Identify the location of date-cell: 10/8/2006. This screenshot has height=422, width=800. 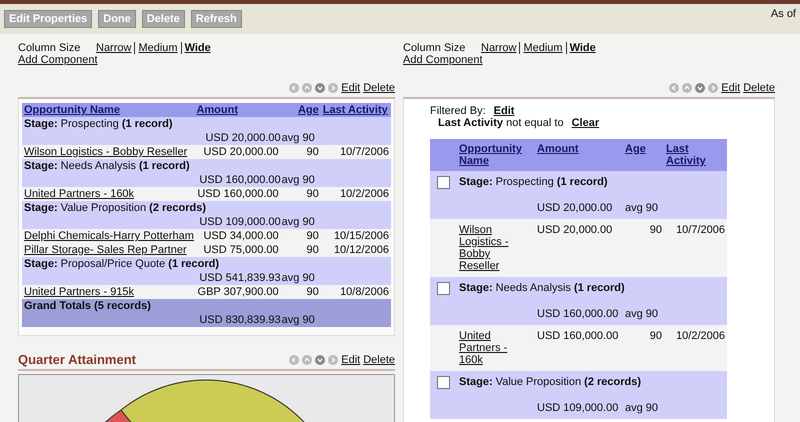
(355, 292).